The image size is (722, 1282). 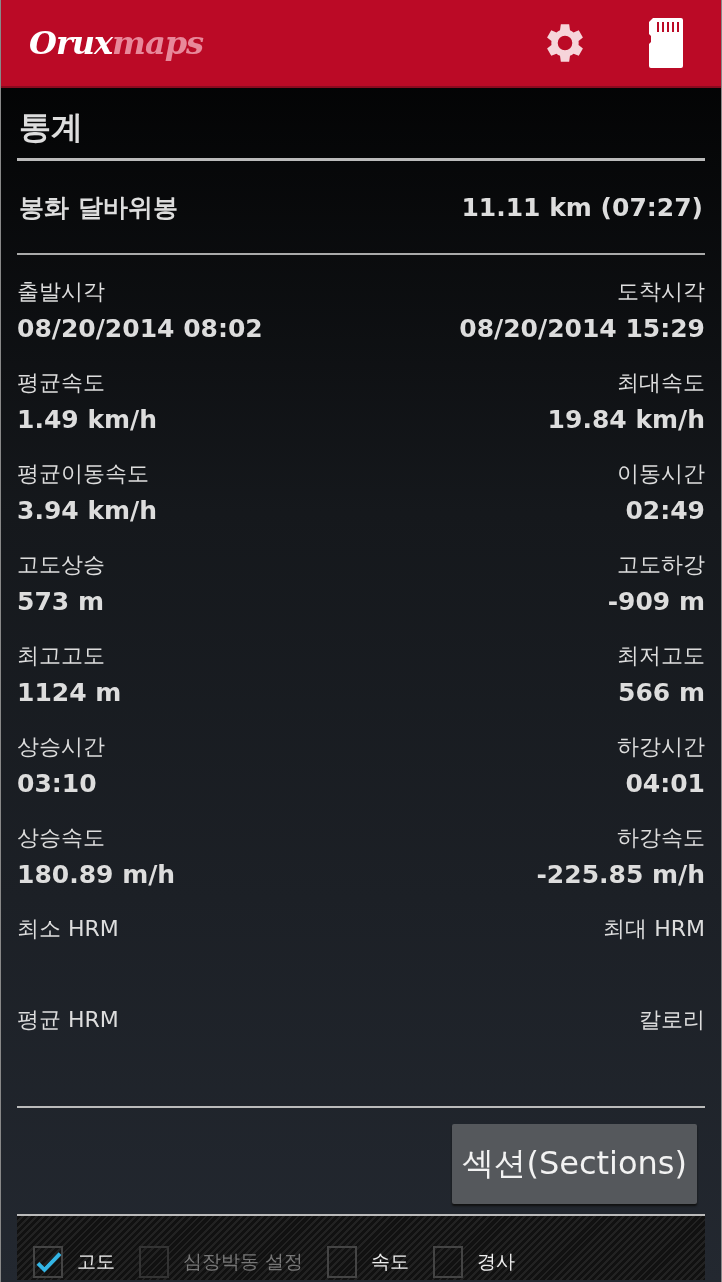 I want to click on stat-value: 03:10, so click(x=57, y=784).